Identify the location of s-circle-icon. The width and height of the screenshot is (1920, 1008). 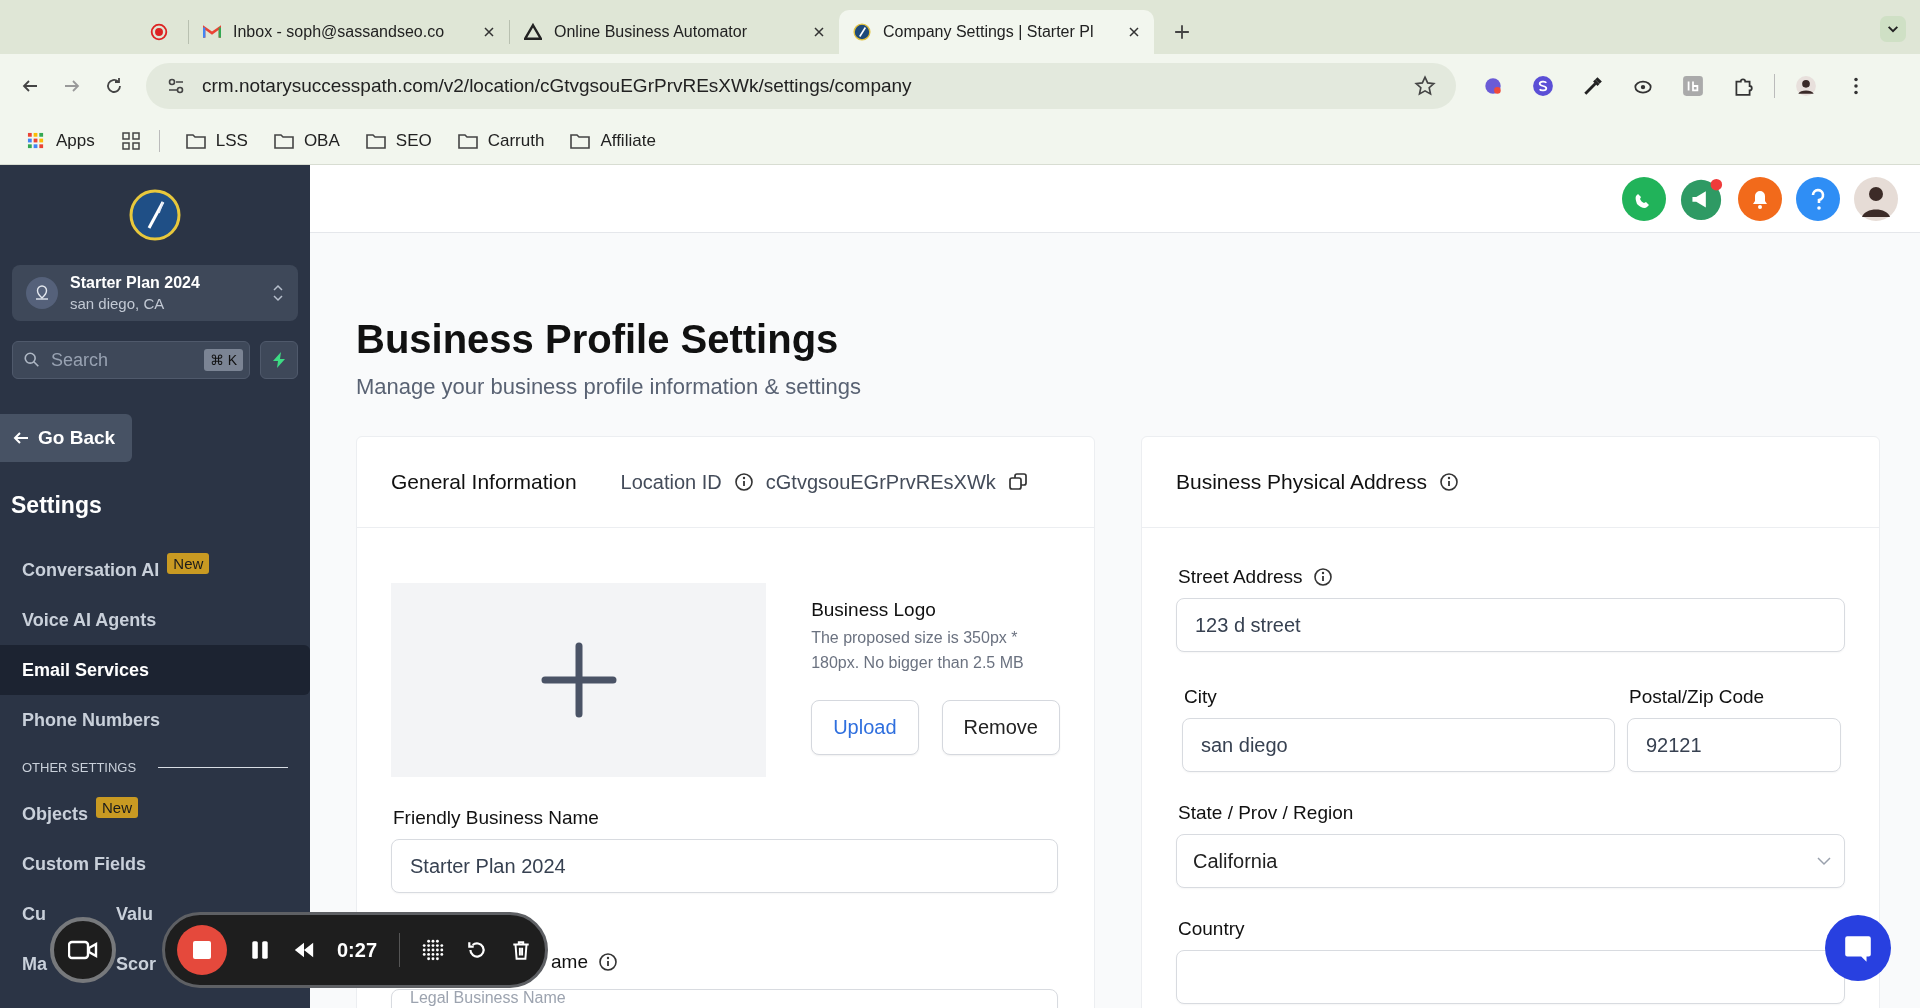
(1543, 86).